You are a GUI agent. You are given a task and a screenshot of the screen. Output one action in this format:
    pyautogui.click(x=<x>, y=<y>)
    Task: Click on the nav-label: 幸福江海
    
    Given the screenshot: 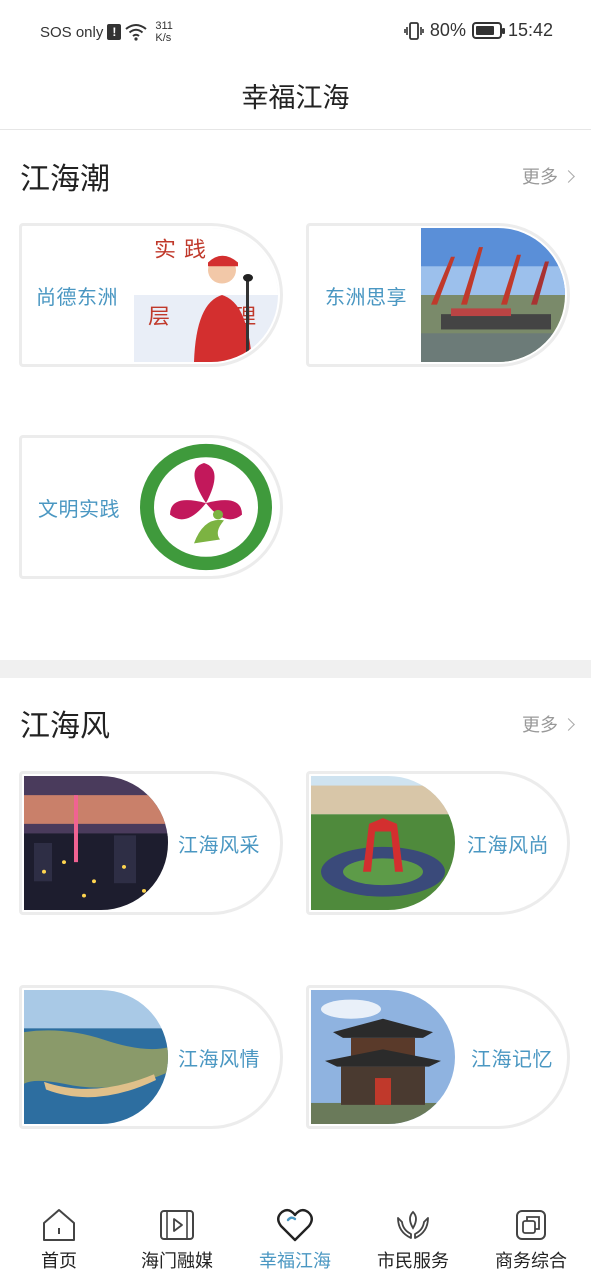 What is the action you would take?
    pyautogui.click(x=295, y=1261)
    